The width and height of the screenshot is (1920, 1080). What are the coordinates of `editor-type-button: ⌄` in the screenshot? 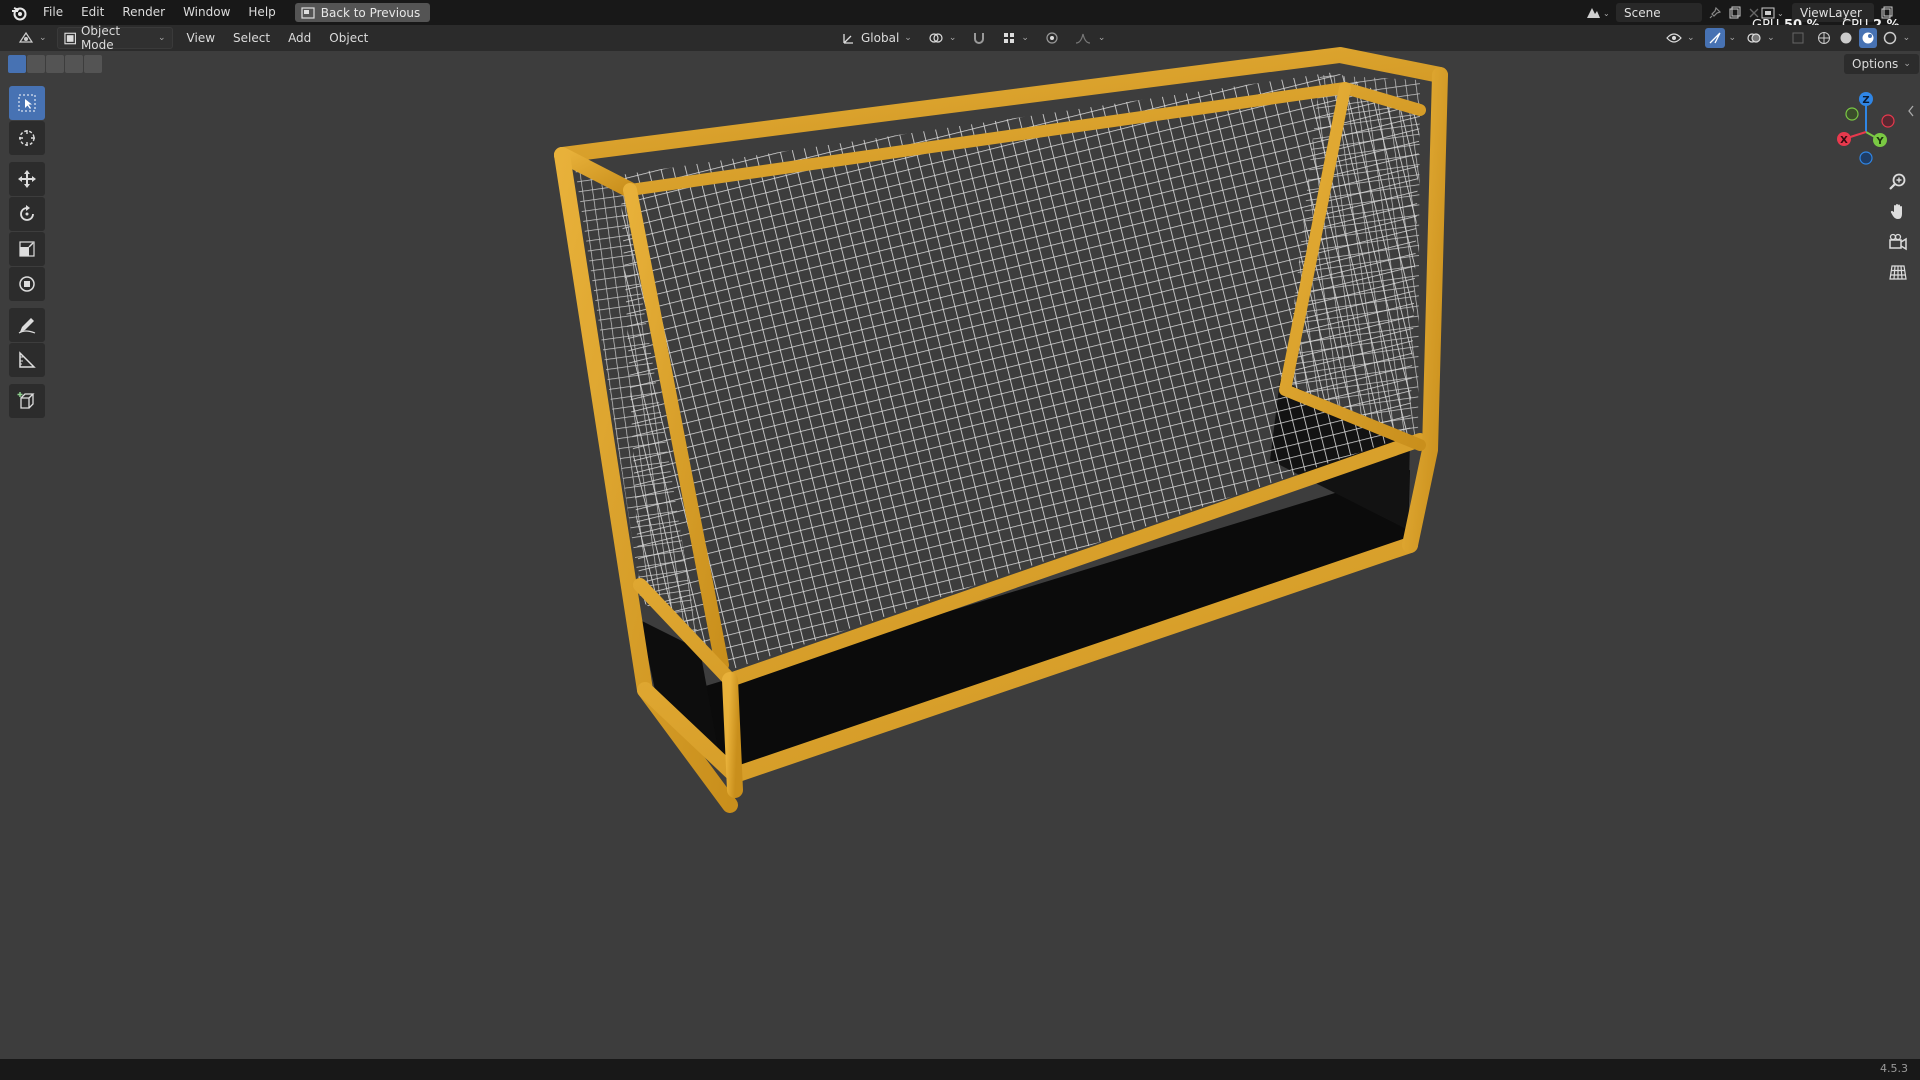 It's located at (32, 38).